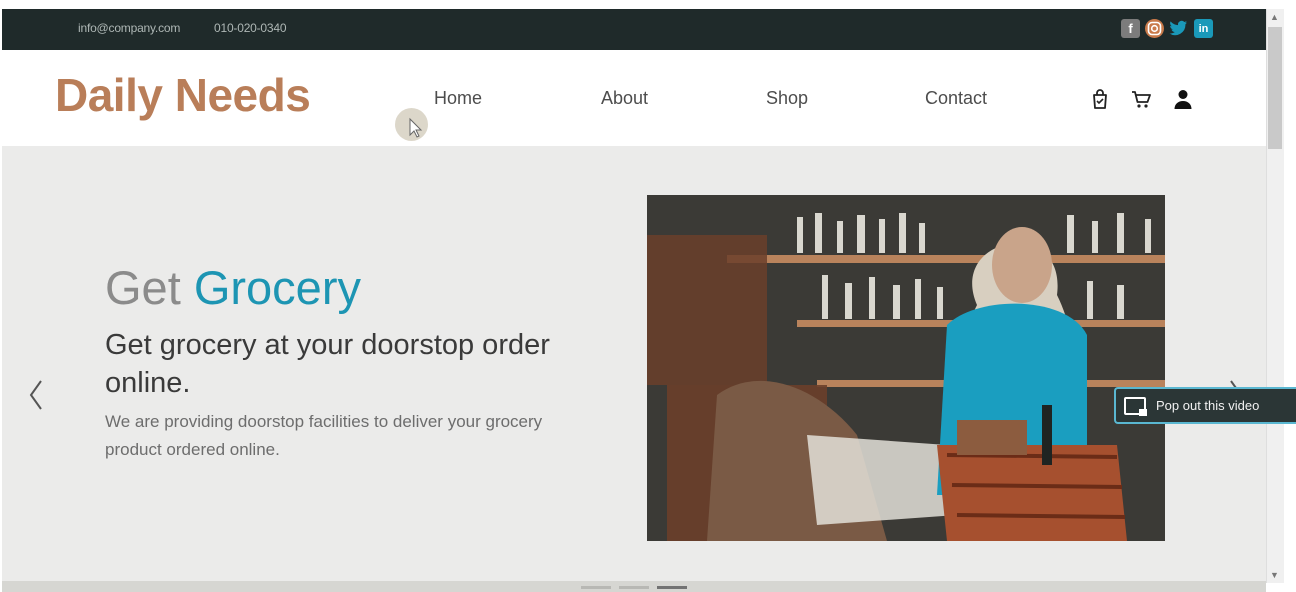 The width and height of the screenshot is (1296, 592). What do you see at coordinates (183, 95) in the screenshot?
I see `brand-logo: Daily Needs` at bounding box center [183, 95].